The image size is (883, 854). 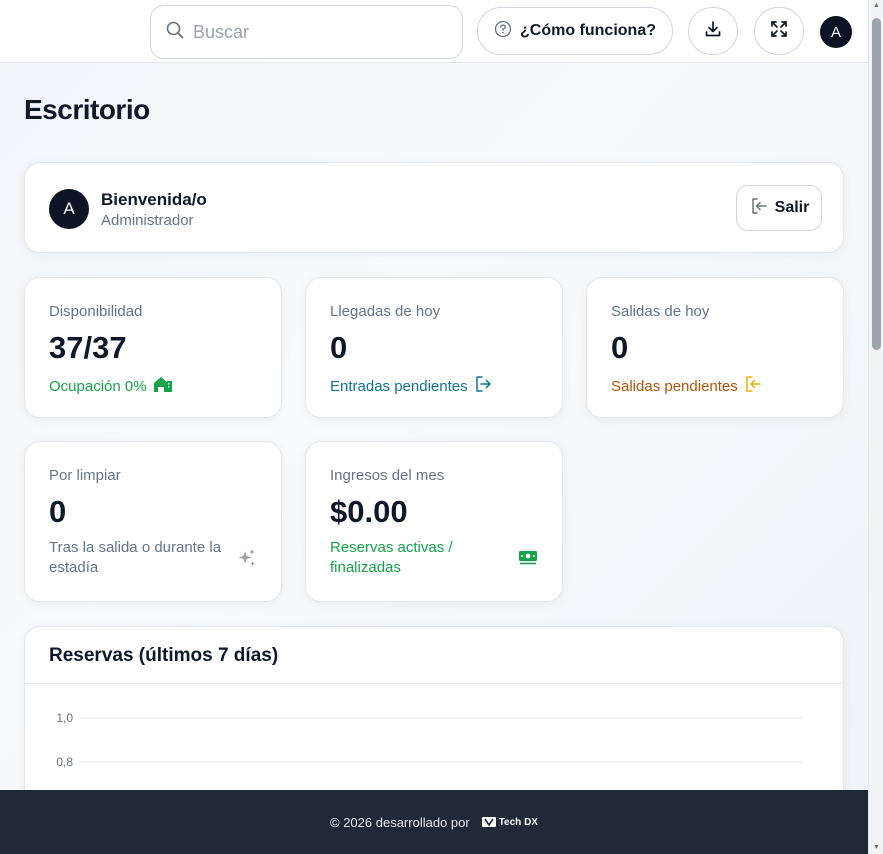 What do you see at coordinates (488, 822) in the screenshot?
I see `techdx-logo-icon` at bounding box center [488, 822].